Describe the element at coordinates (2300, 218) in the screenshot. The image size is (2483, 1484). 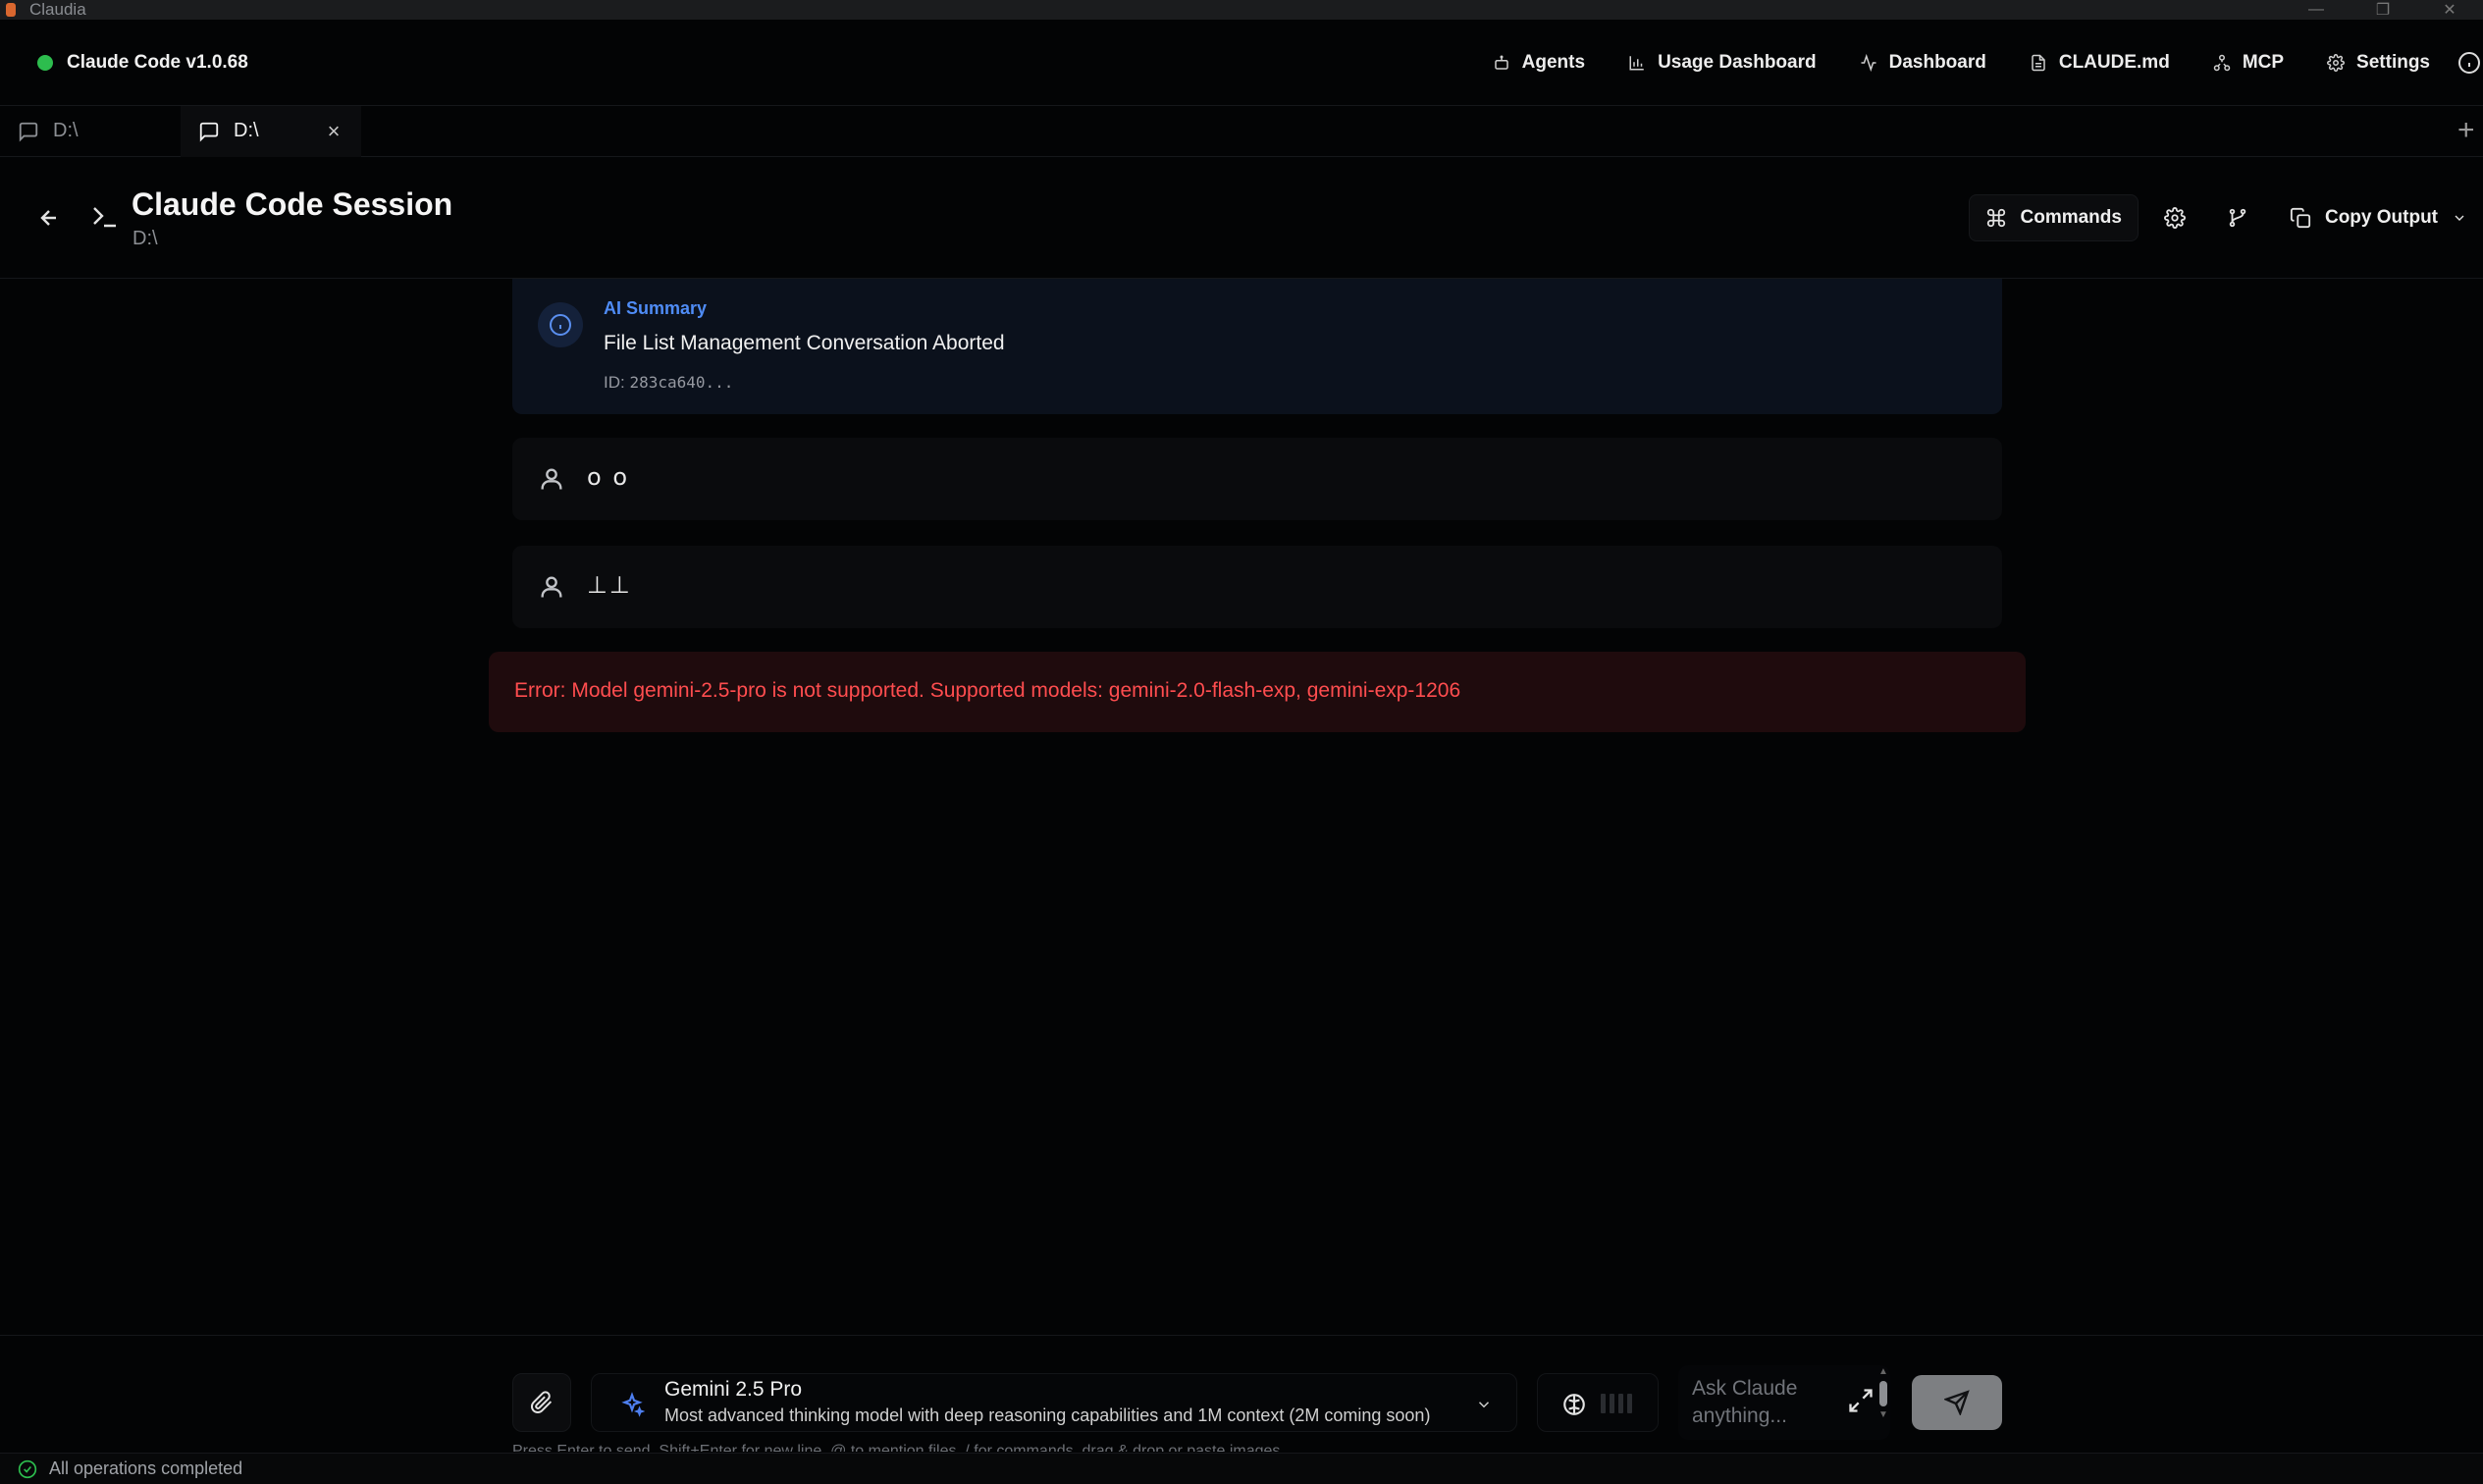
I see `copy-icon` at that location.